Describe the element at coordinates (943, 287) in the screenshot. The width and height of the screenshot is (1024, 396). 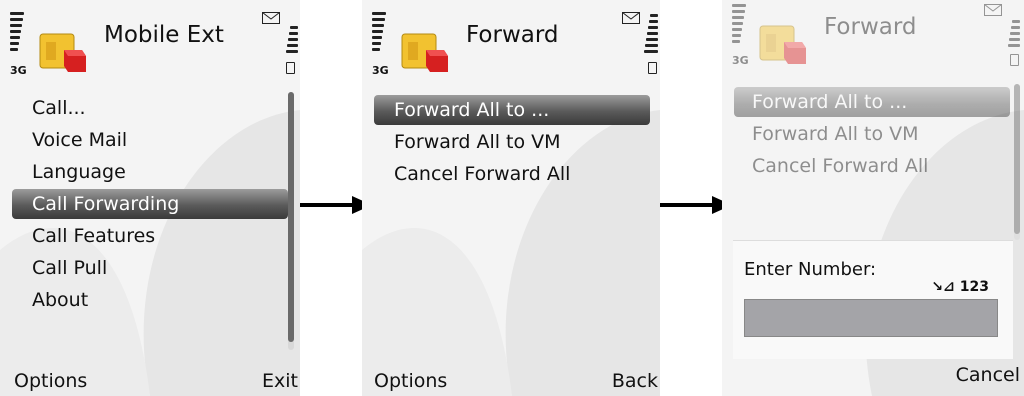
I see `pen-input-icon: ↘⊿` at that location.